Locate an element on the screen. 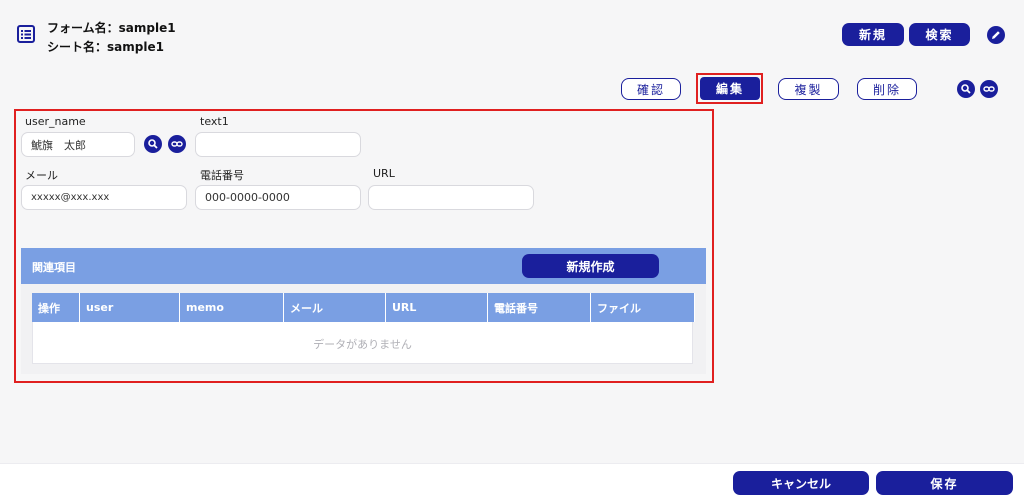 This screenshot has height=503, width=1024. empty-message: データがありません is located at coordinates (362, 344).